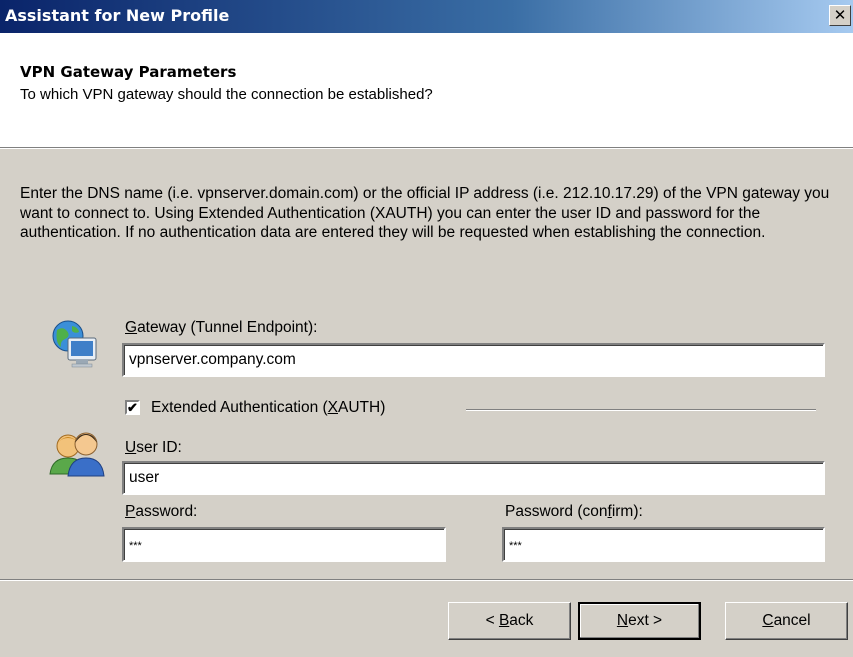  I want to click on gateway-input, so click(473, 360).